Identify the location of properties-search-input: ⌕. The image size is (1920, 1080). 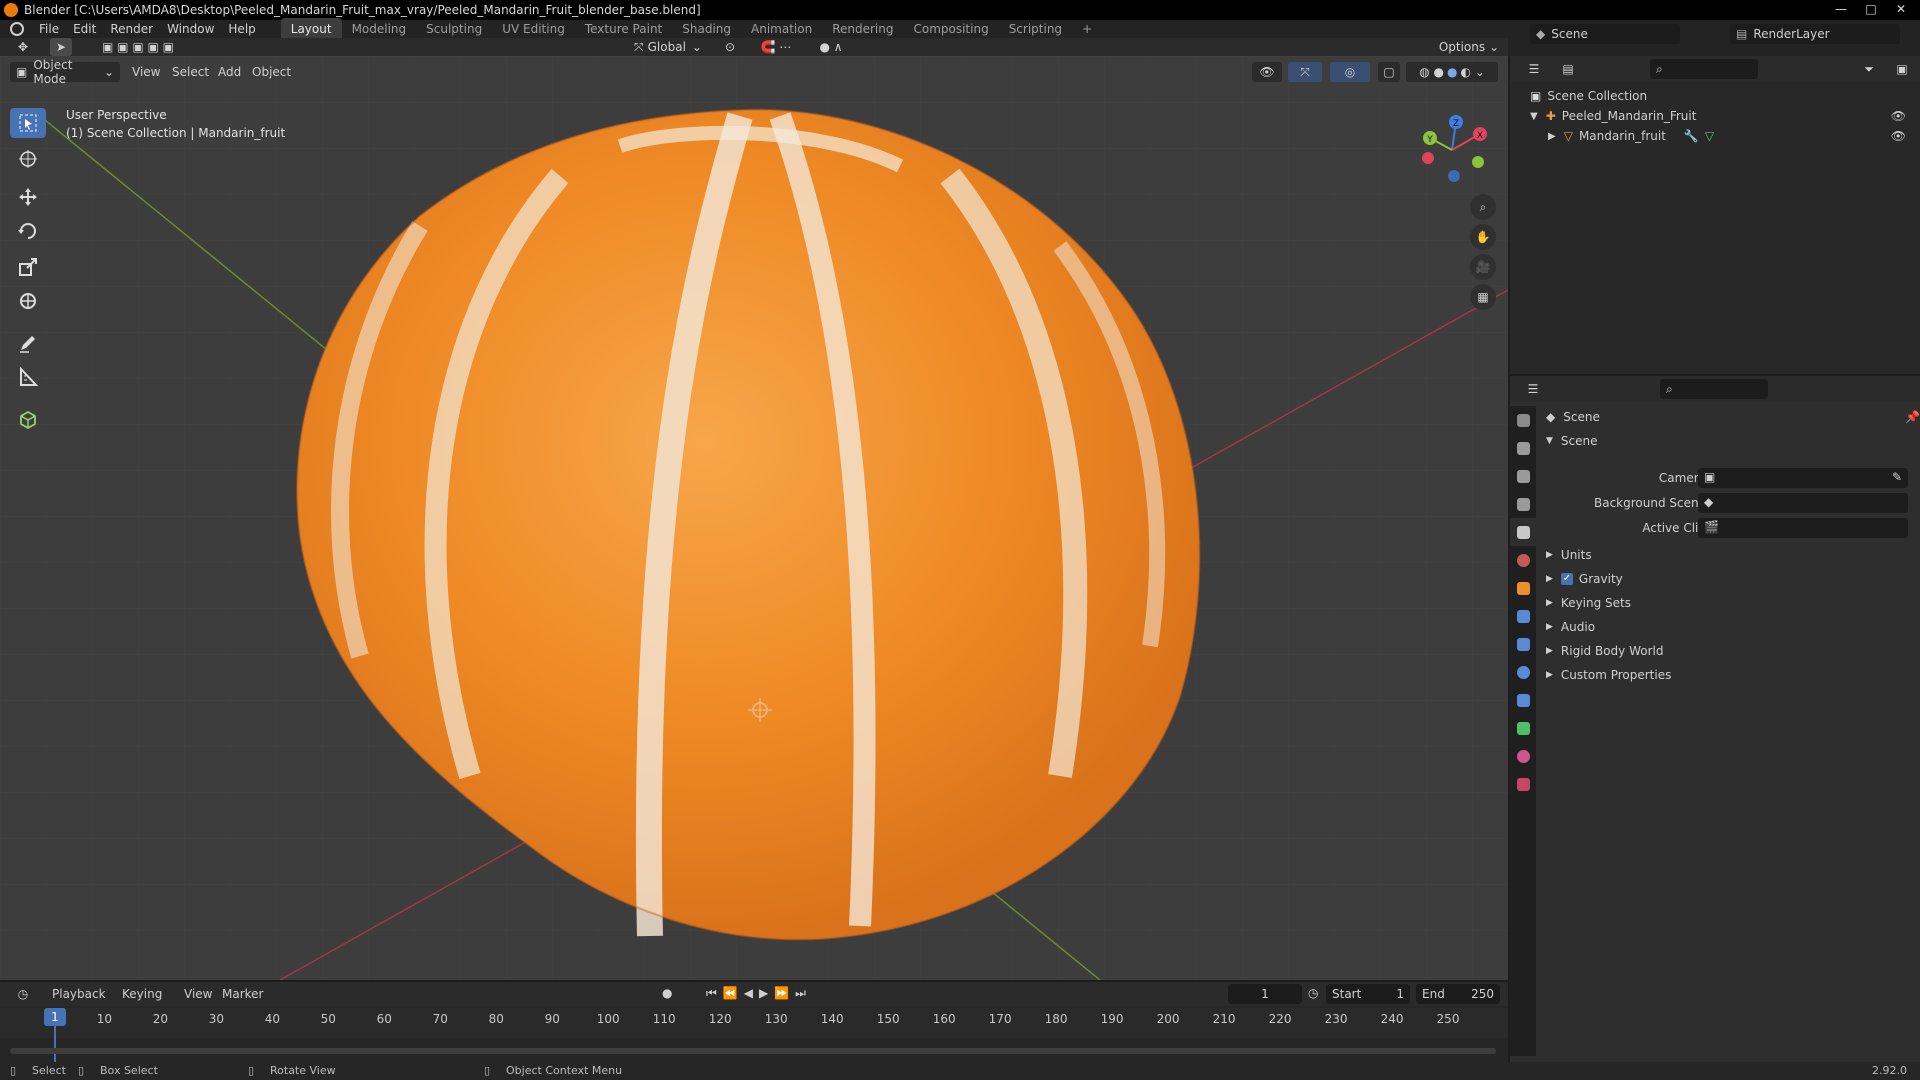
(1714, 389).